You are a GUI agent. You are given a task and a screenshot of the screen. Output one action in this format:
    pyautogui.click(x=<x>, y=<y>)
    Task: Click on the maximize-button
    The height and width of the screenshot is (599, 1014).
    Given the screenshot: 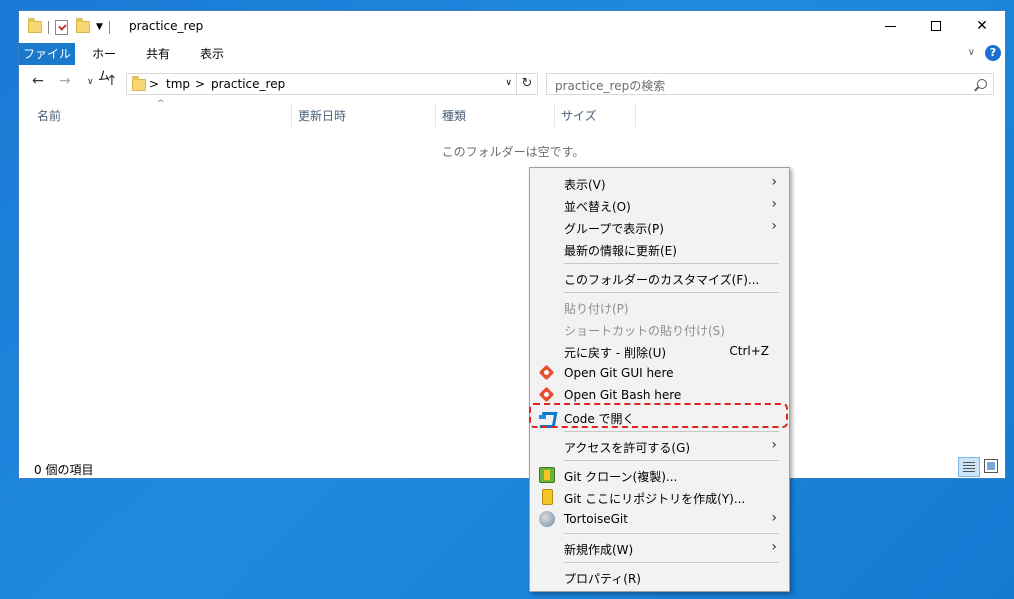 What is the action you would take?
    pyautogui.click(x=936, y=26)
    